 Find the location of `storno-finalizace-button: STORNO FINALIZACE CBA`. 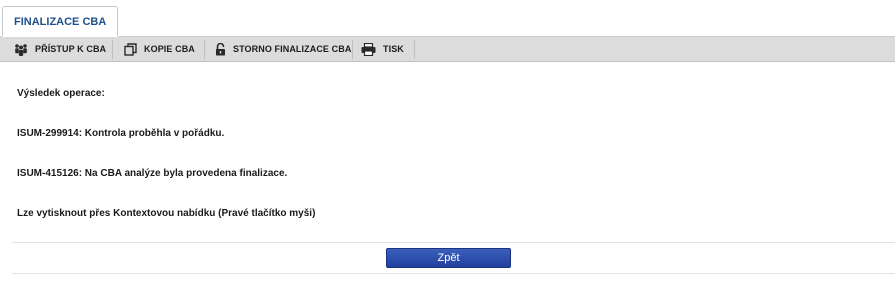

storno-finalizace-button: STORNO FINALIZACE CBA is located at coordinates (283, 49).